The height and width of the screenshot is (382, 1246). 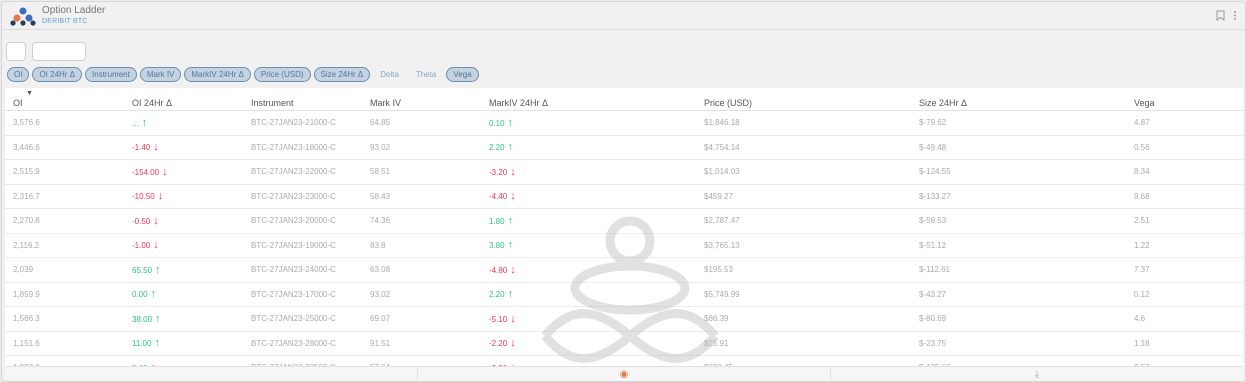 What do you see at coordinates (380, 343) in the screenshot?
I see `cell-value: 91.51` at bounding box center [380, 343].